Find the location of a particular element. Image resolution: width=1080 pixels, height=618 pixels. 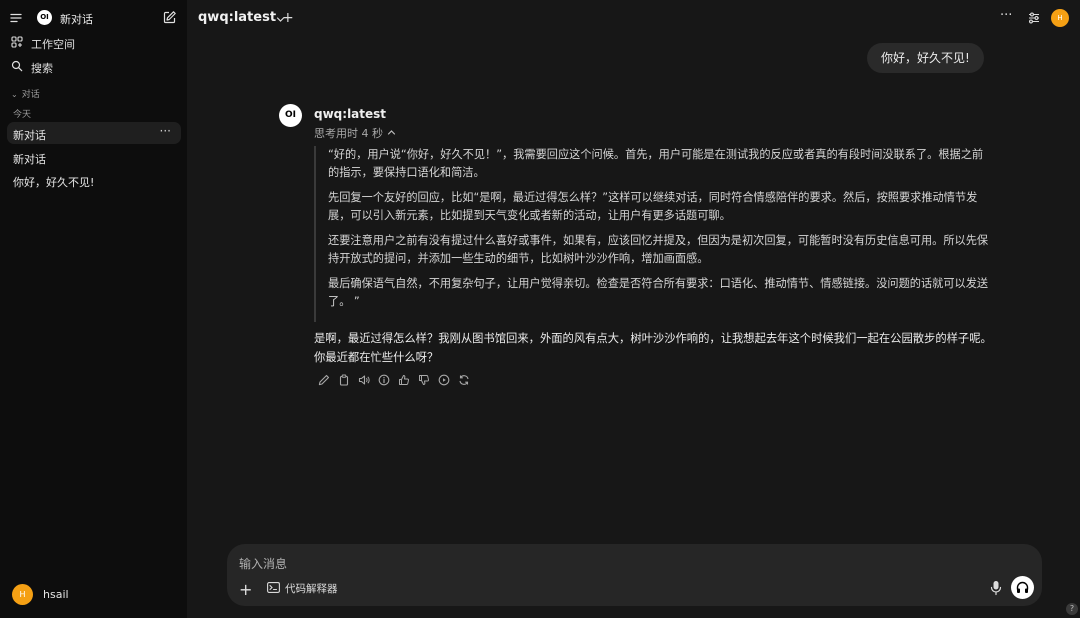

info-icon is located at coordinates (384, 380).